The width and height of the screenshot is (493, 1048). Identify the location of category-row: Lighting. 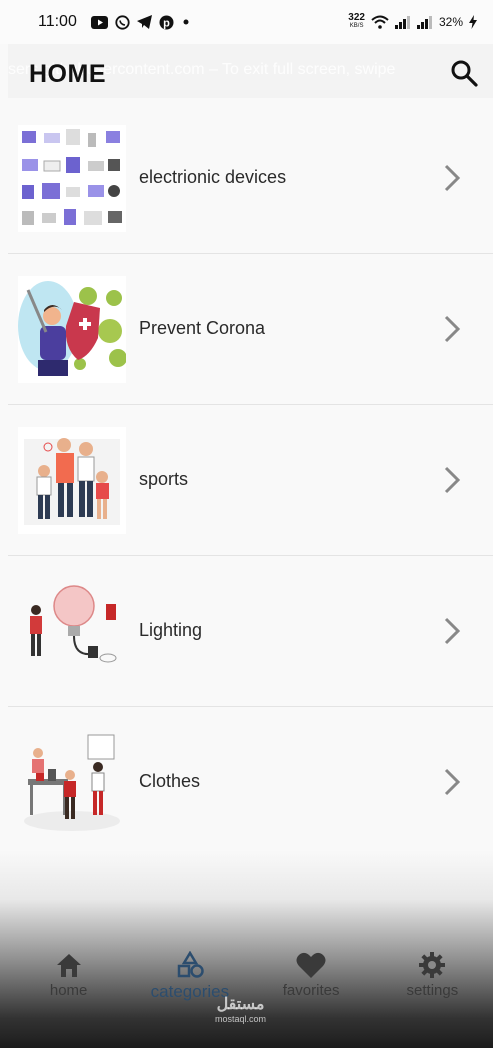
(250, 631).